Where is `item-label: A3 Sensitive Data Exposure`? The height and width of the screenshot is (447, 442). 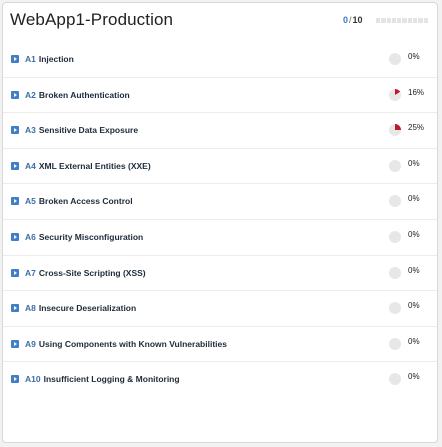
item-label: A3 Sensitive Data Exposure is located at coordinates (81, 130).